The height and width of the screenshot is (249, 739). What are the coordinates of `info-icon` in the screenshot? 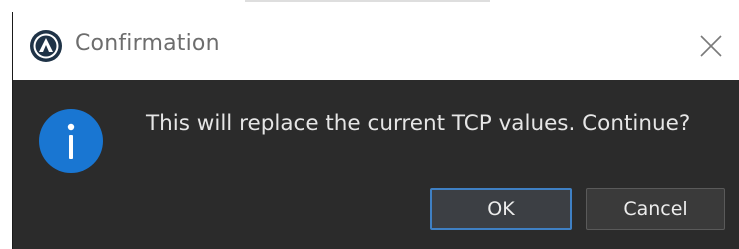 It's located at (71, 141).